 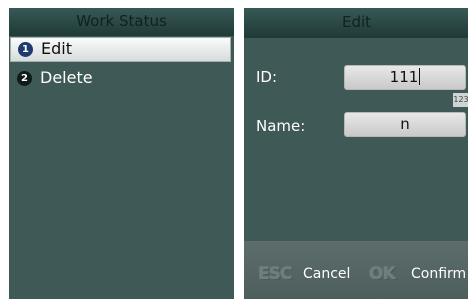 I want to click on id-field: 111, so click(x=405, y=77).